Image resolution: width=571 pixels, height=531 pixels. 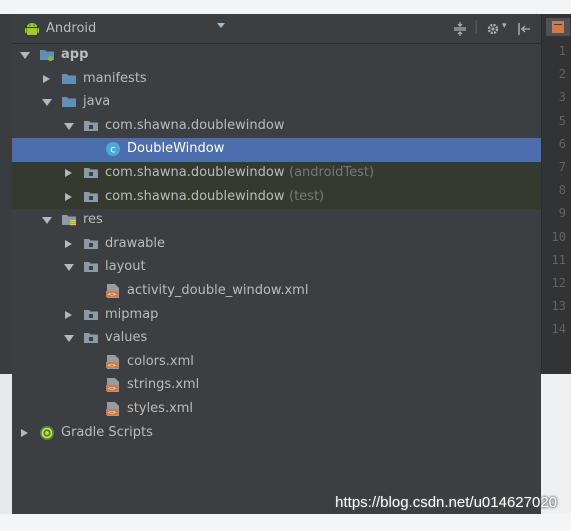 I want to click on line-number: 11, so click(x=558, y=259).